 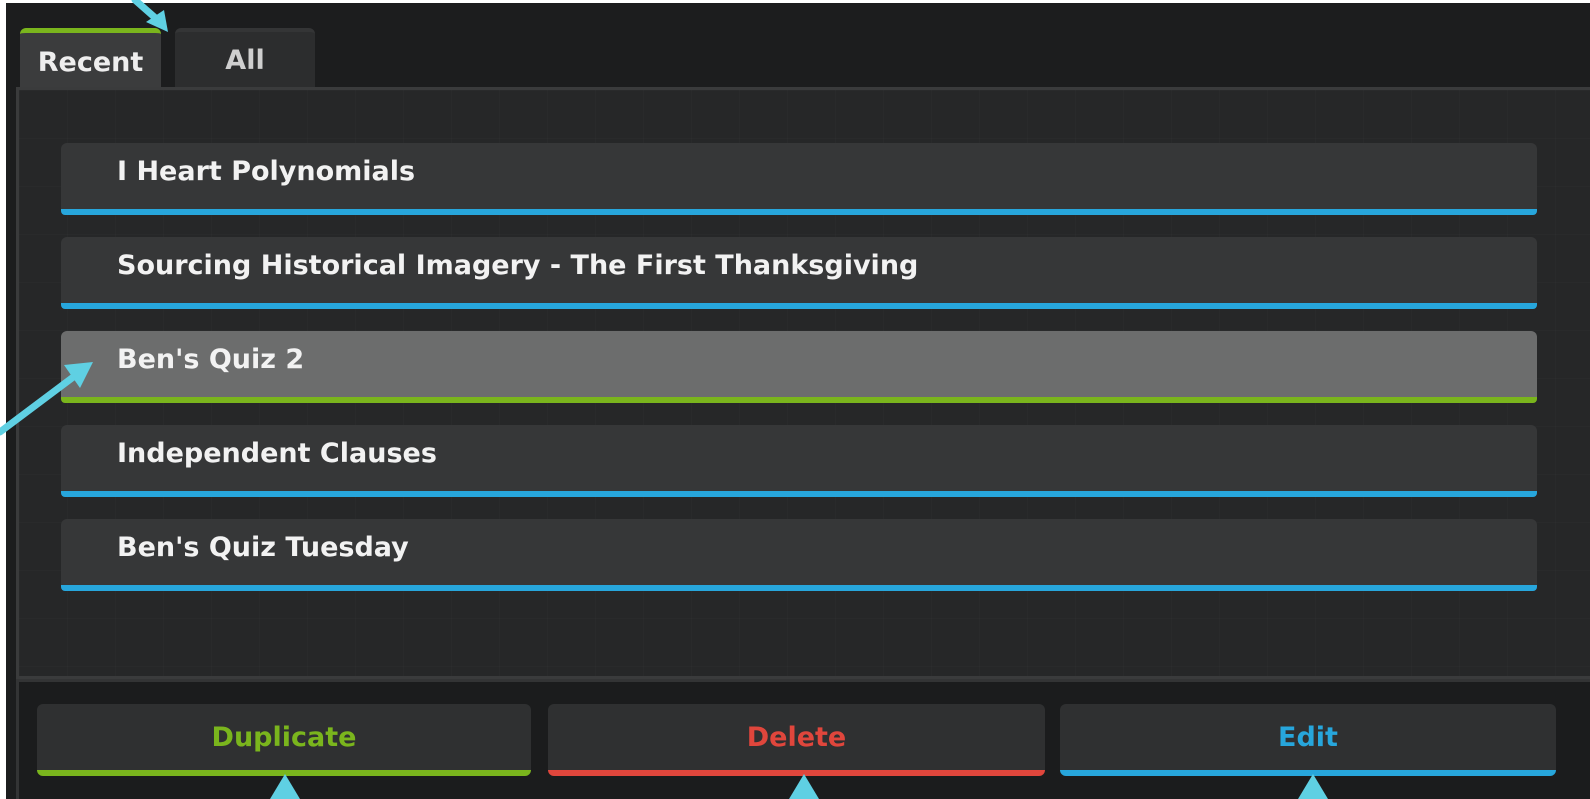 I want to click on action-bar: Duplicate Delete Edit, so click(x=803, y=739).